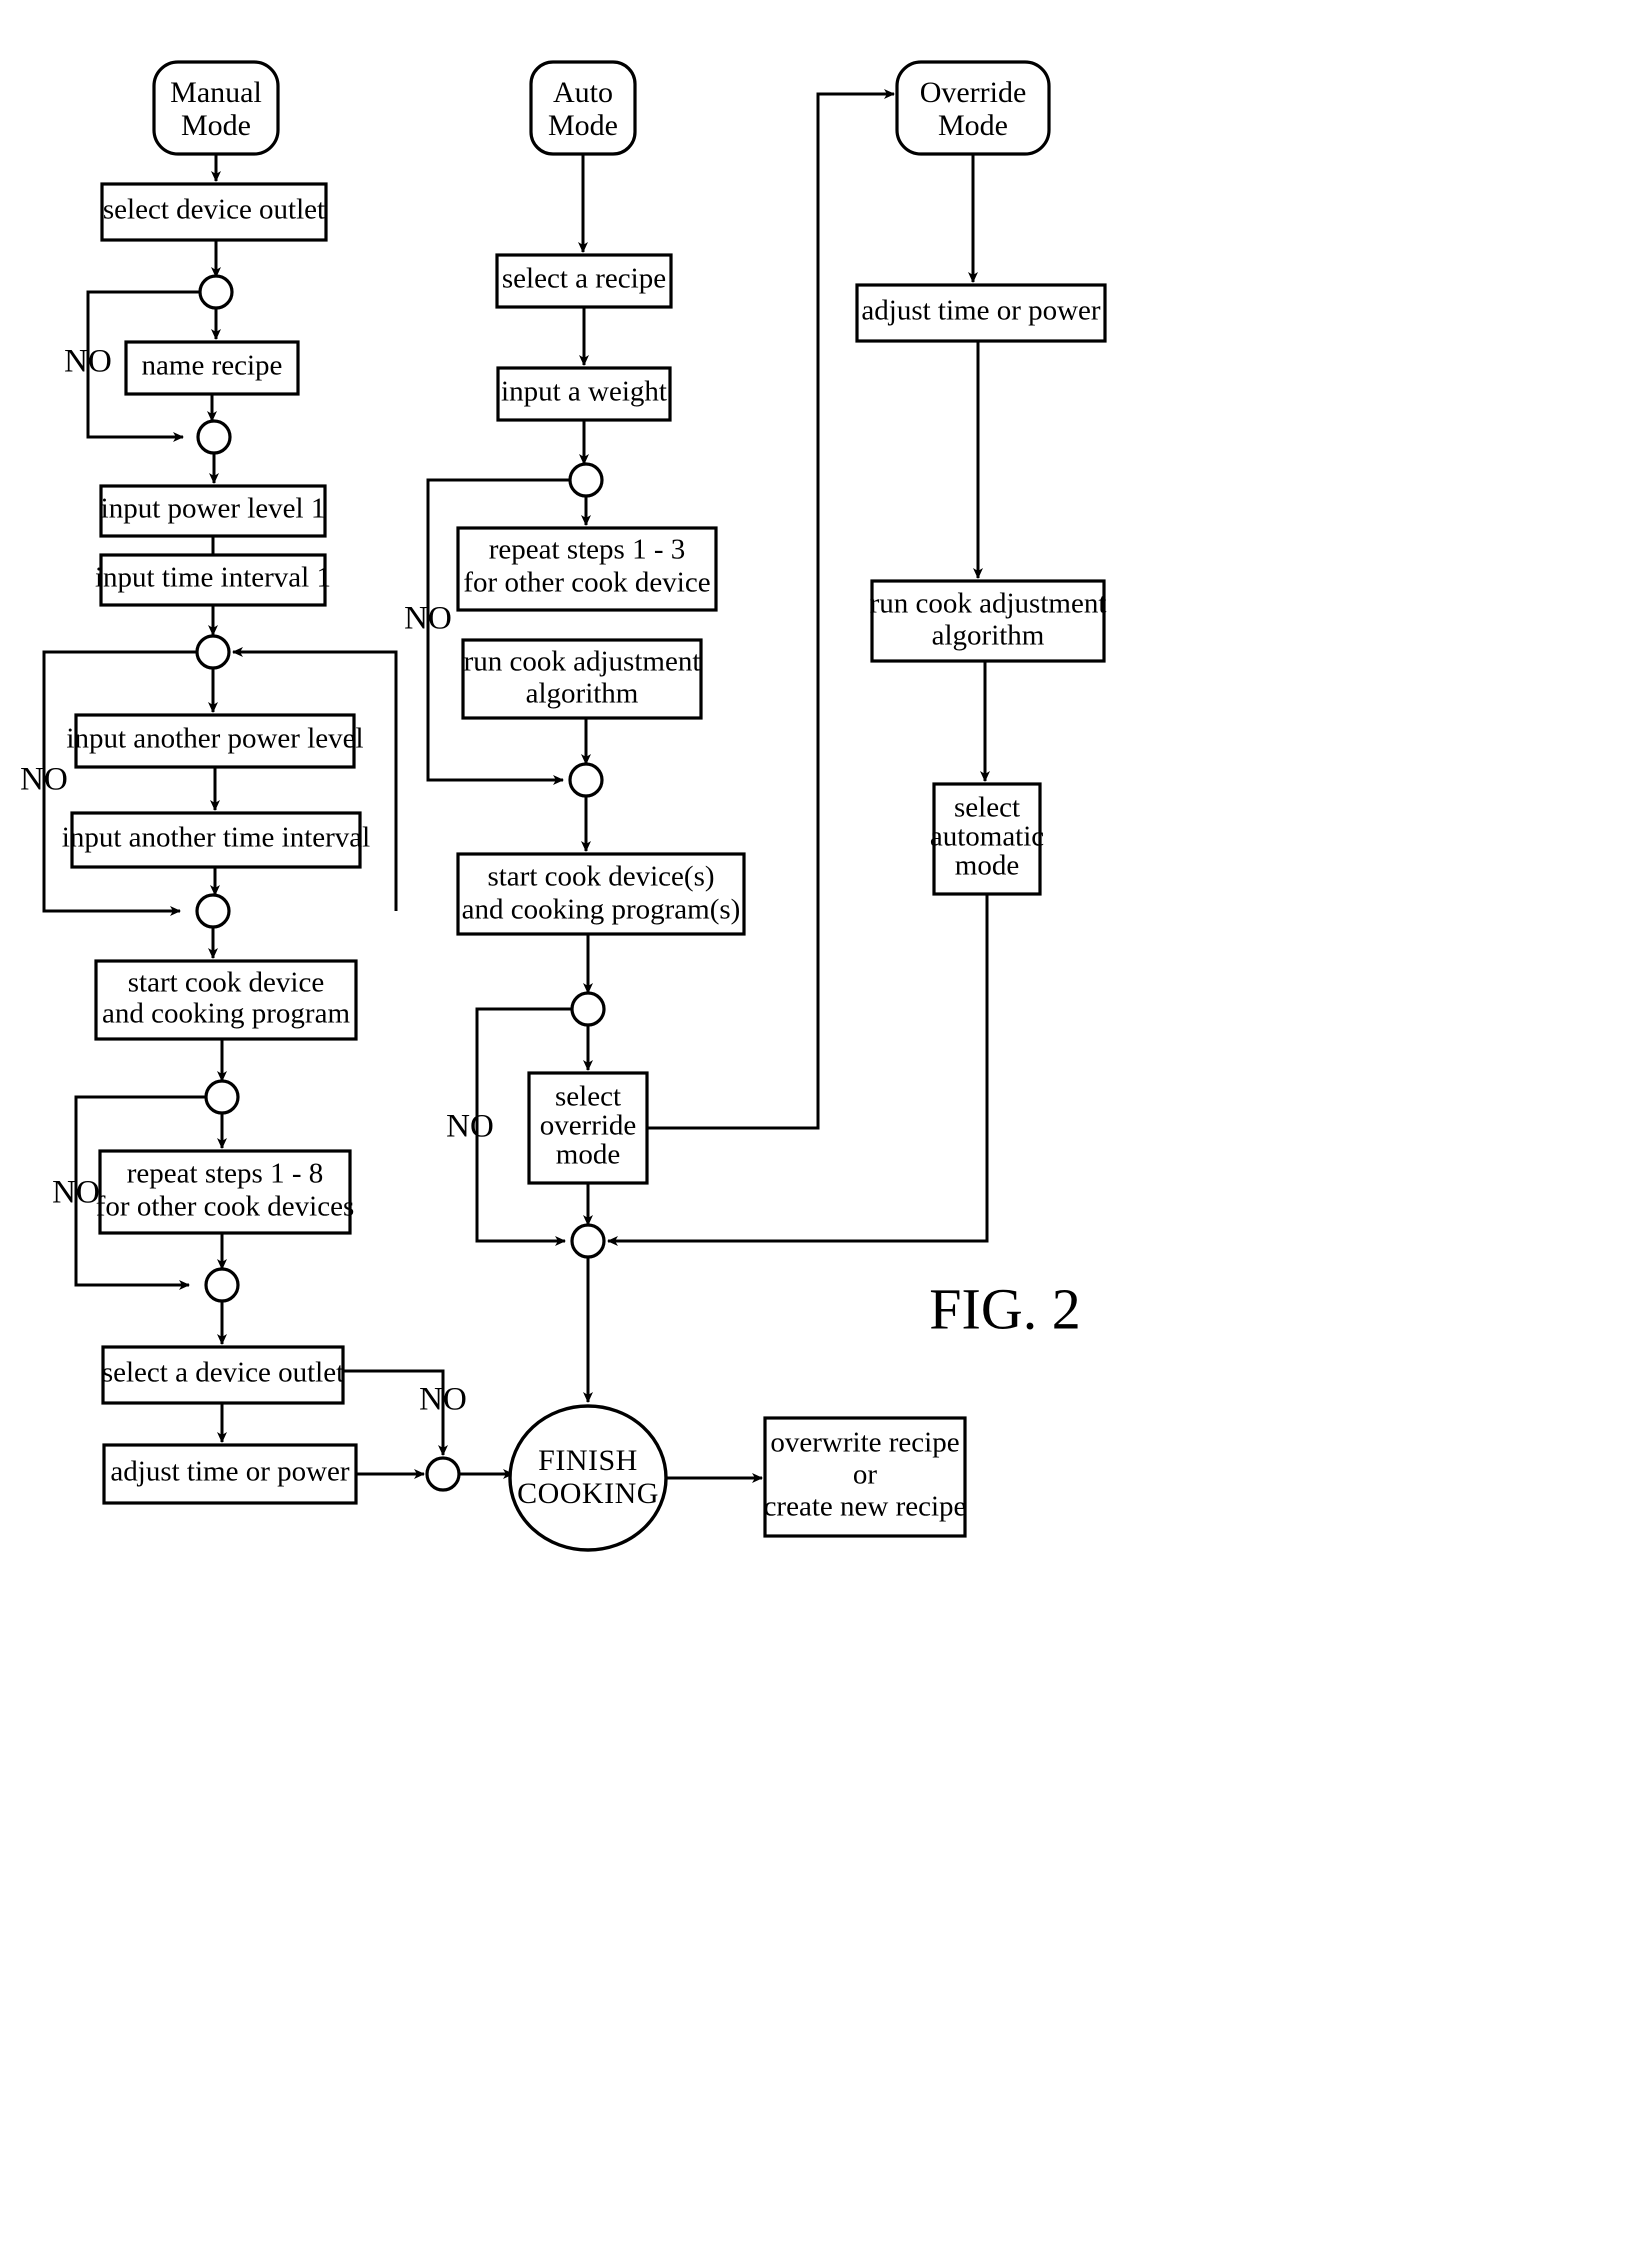 The image size is (1645, 2264). Describe the element at coordinates (588, 1155) in the screenshot. I see `label-select-override-line3: mode` at that location.